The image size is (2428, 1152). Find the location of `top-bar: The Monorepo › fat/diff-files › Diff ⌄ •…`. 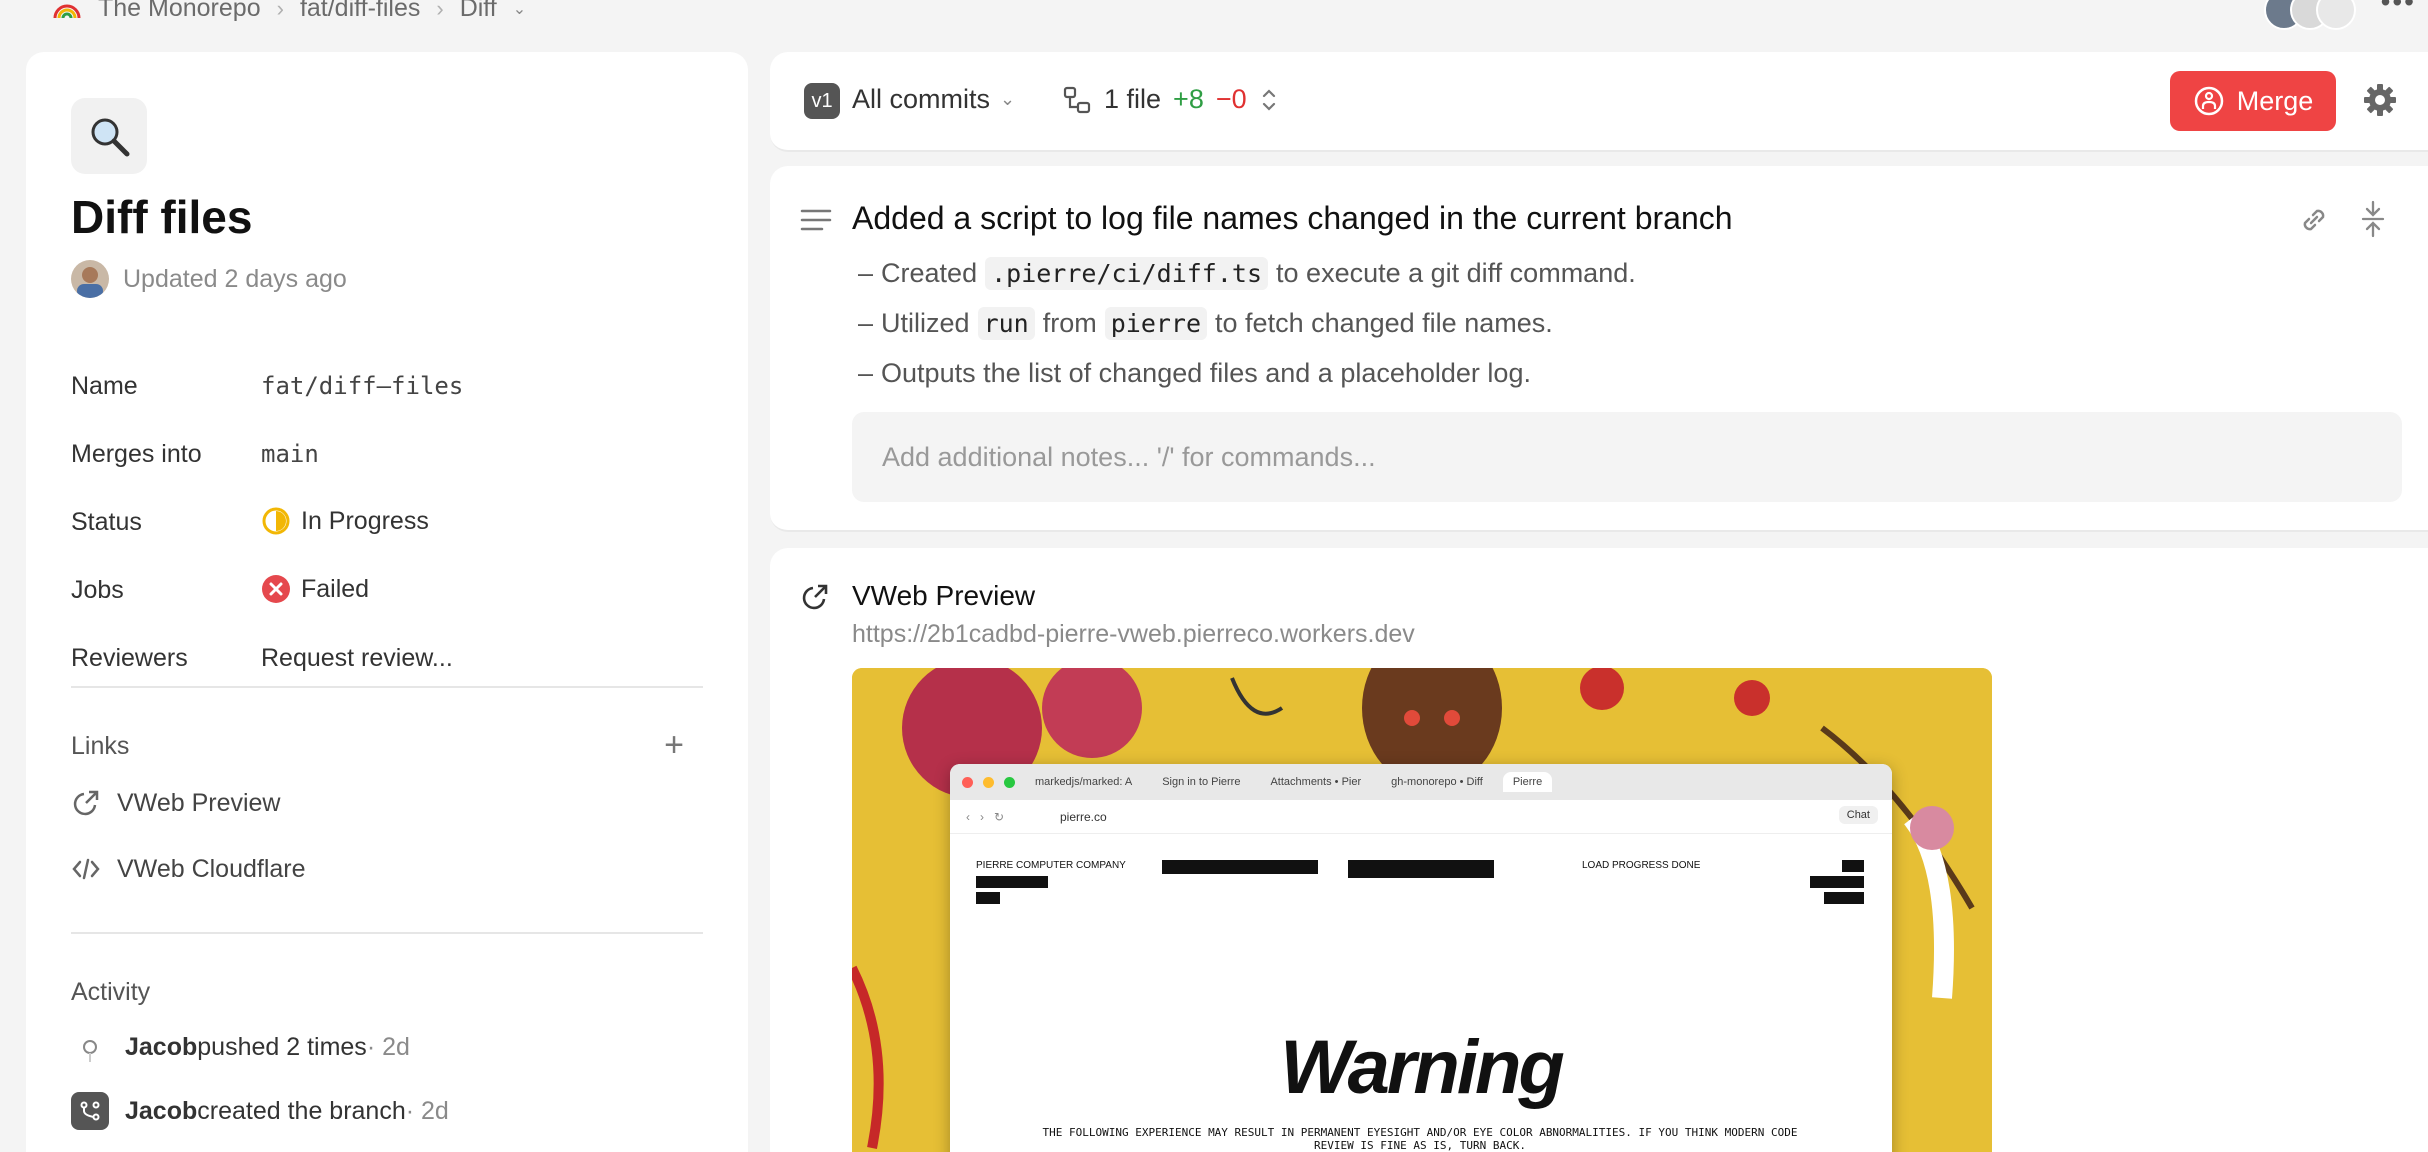

top-bar: The Monorepo › fat/diff-files › Diff ⌄ •… is located at coordinates (1214, 15).